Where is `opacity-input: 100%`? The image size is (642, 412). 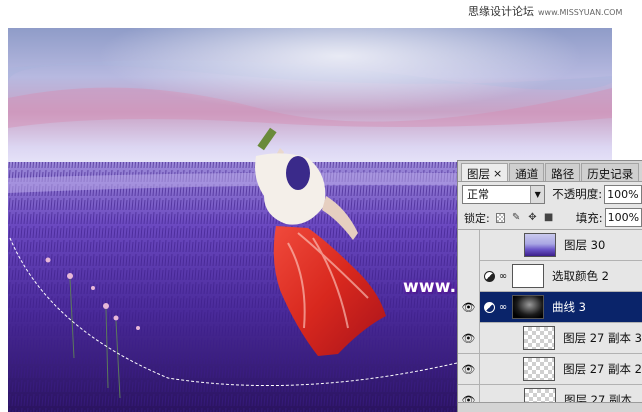
opacity-input: 100% is located at coordinates (623, 194).